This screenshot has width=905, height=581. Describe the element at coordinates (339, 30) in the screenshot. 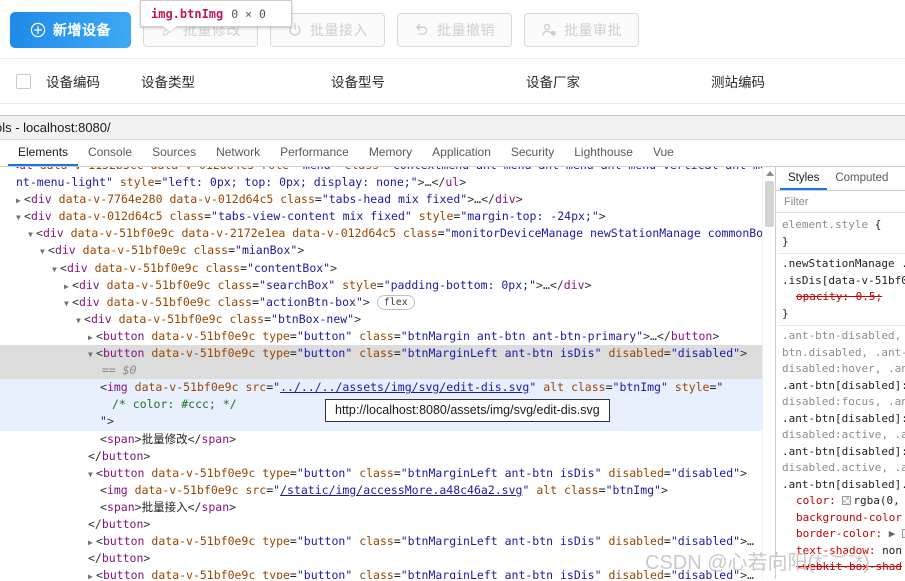

I see `batch-access-label: 批量接入` at that location.